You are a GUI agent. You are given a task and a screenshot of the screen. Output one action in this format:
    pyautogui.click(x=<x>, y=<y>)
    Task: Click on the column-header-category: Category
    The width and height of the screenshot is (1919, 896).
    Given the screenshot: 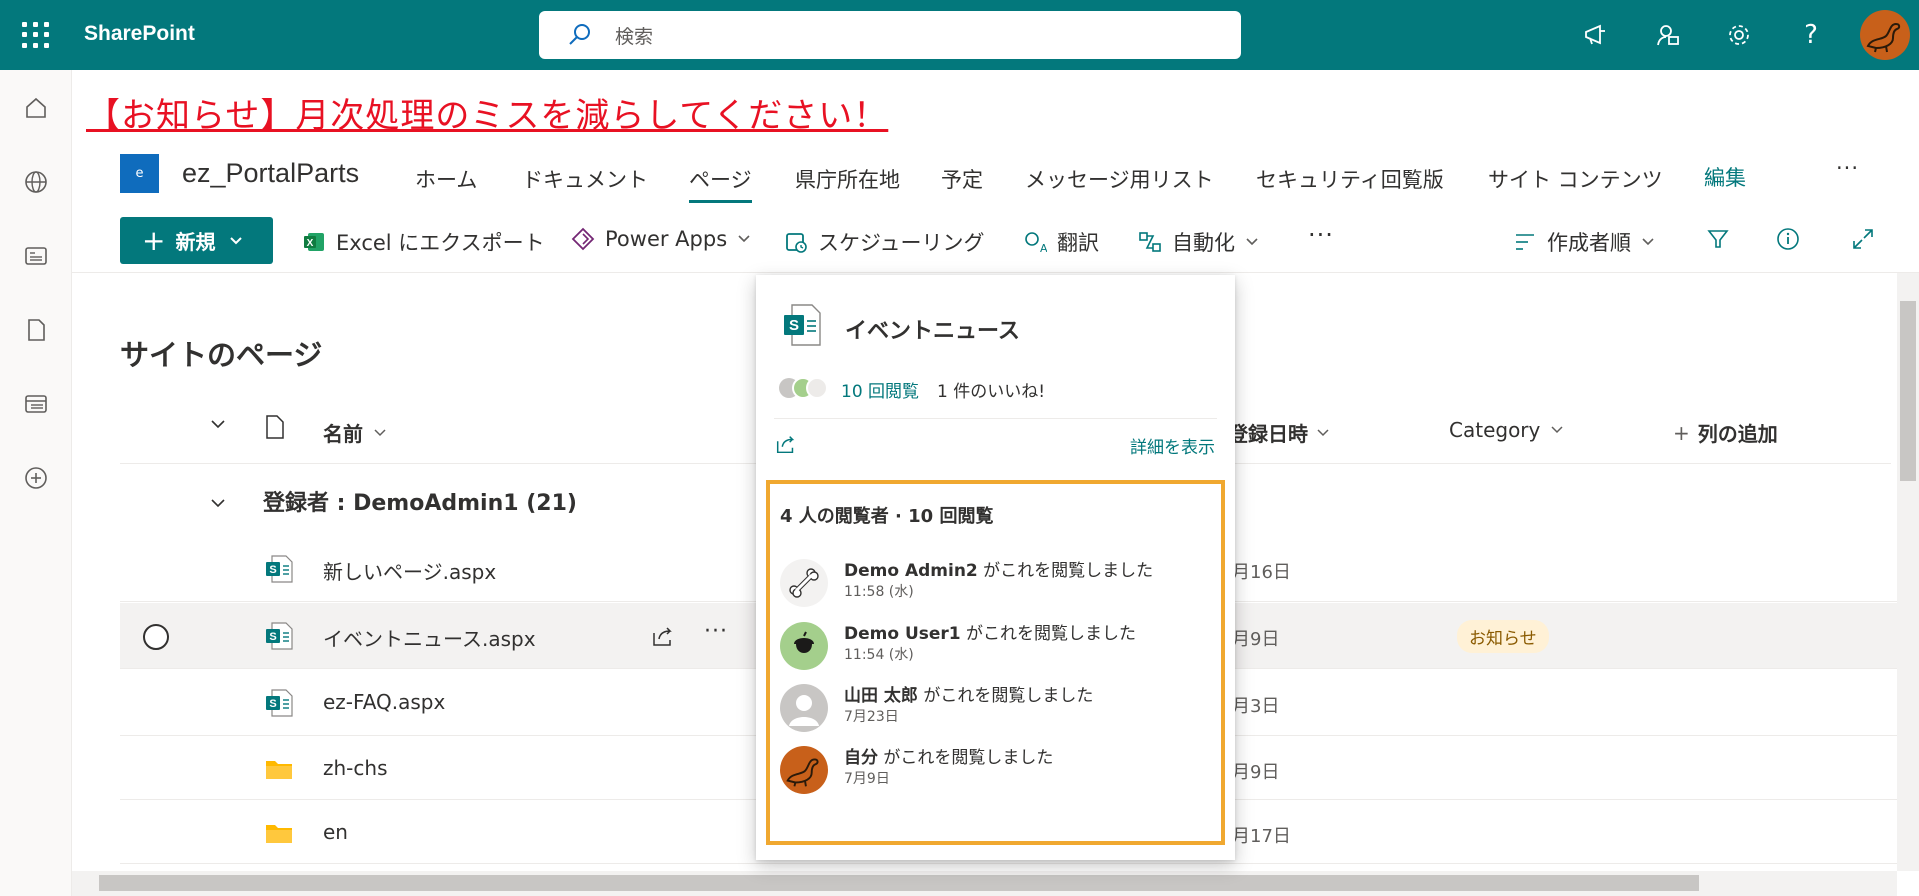 What is the action you would take?
    pyautogui.click(x=1506, y=430)
    